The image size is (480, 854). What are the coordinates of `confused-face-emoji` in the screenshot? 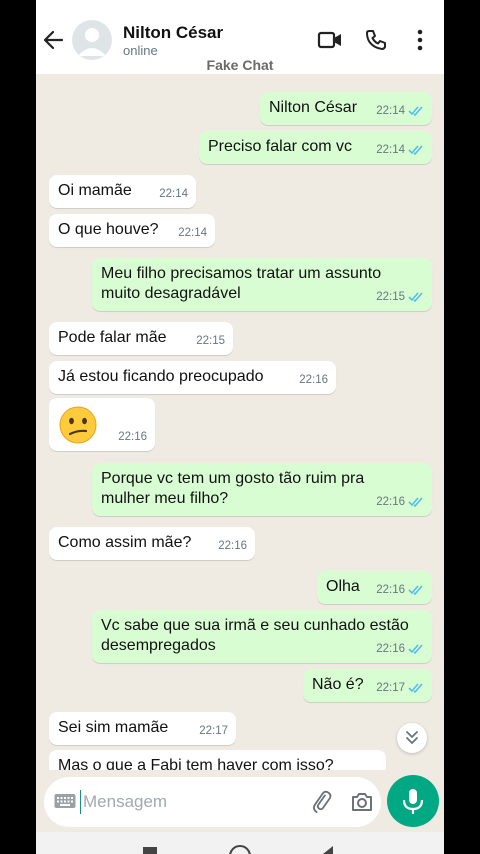 It's located at (78, 425).